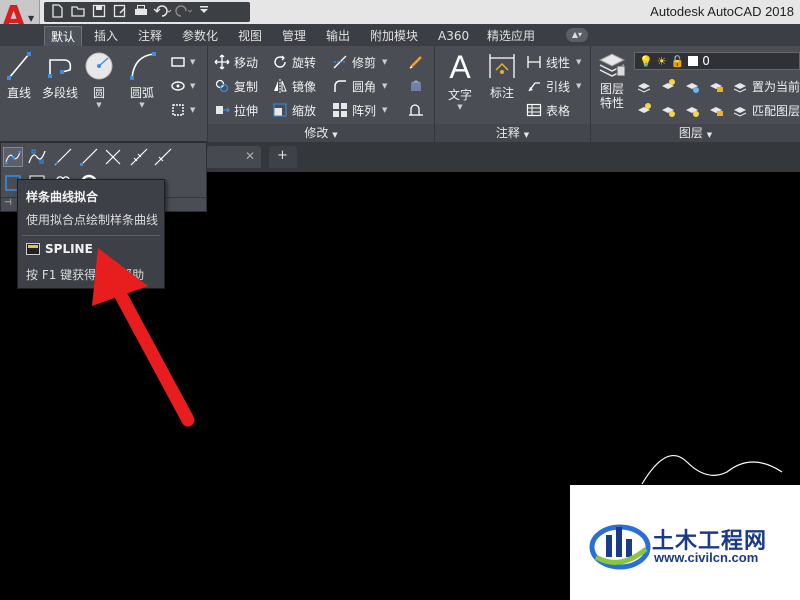  I want to click on watermark: 土木工程网 www.civilcn.com, so click(685, 542).